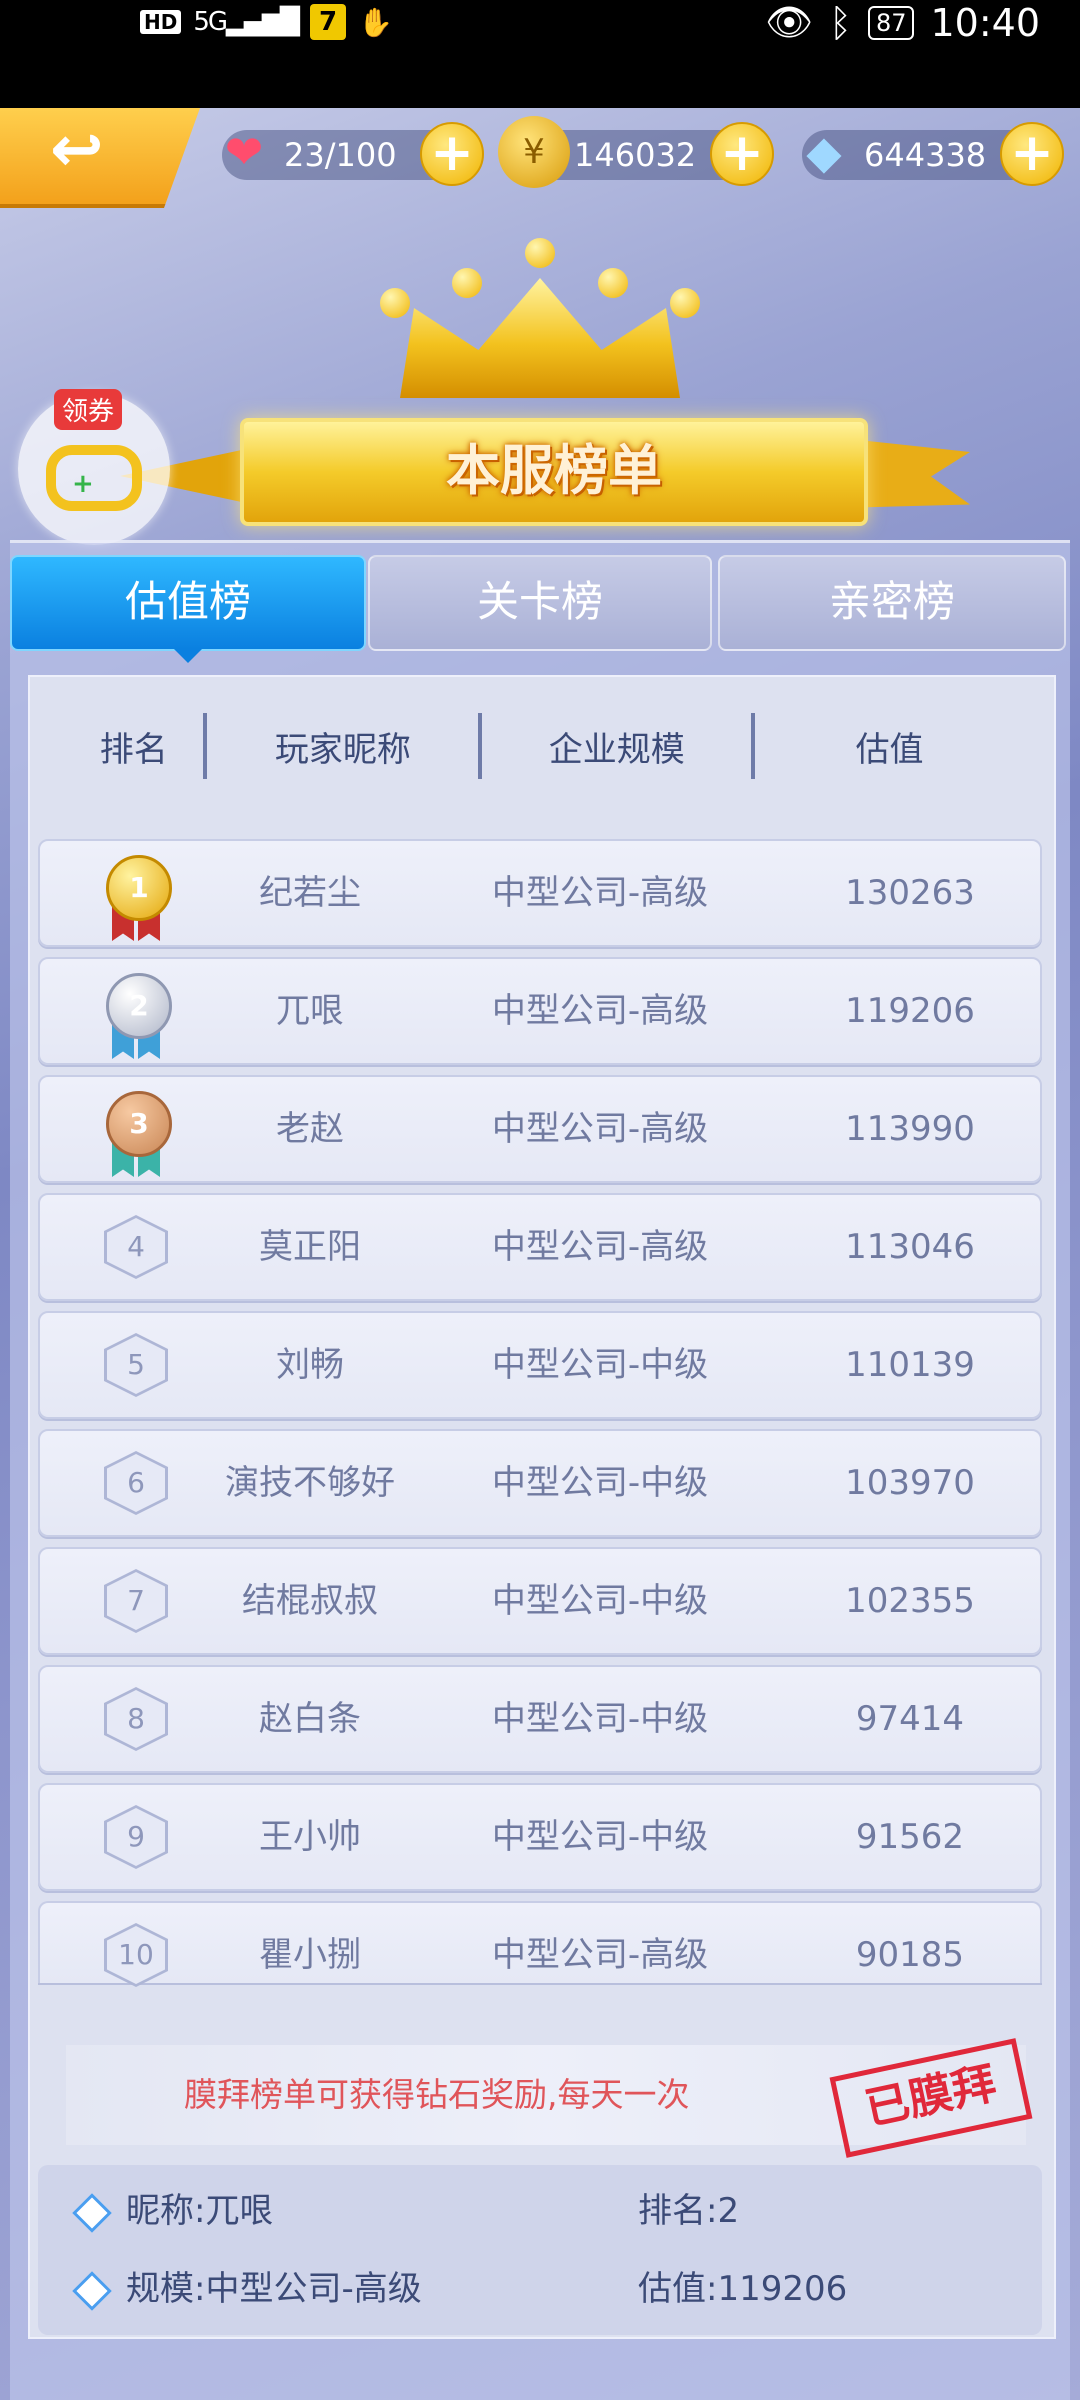 The image size is (1080, 2400). I want to click on nickname-value: 兀哏, so click(239, 2211).